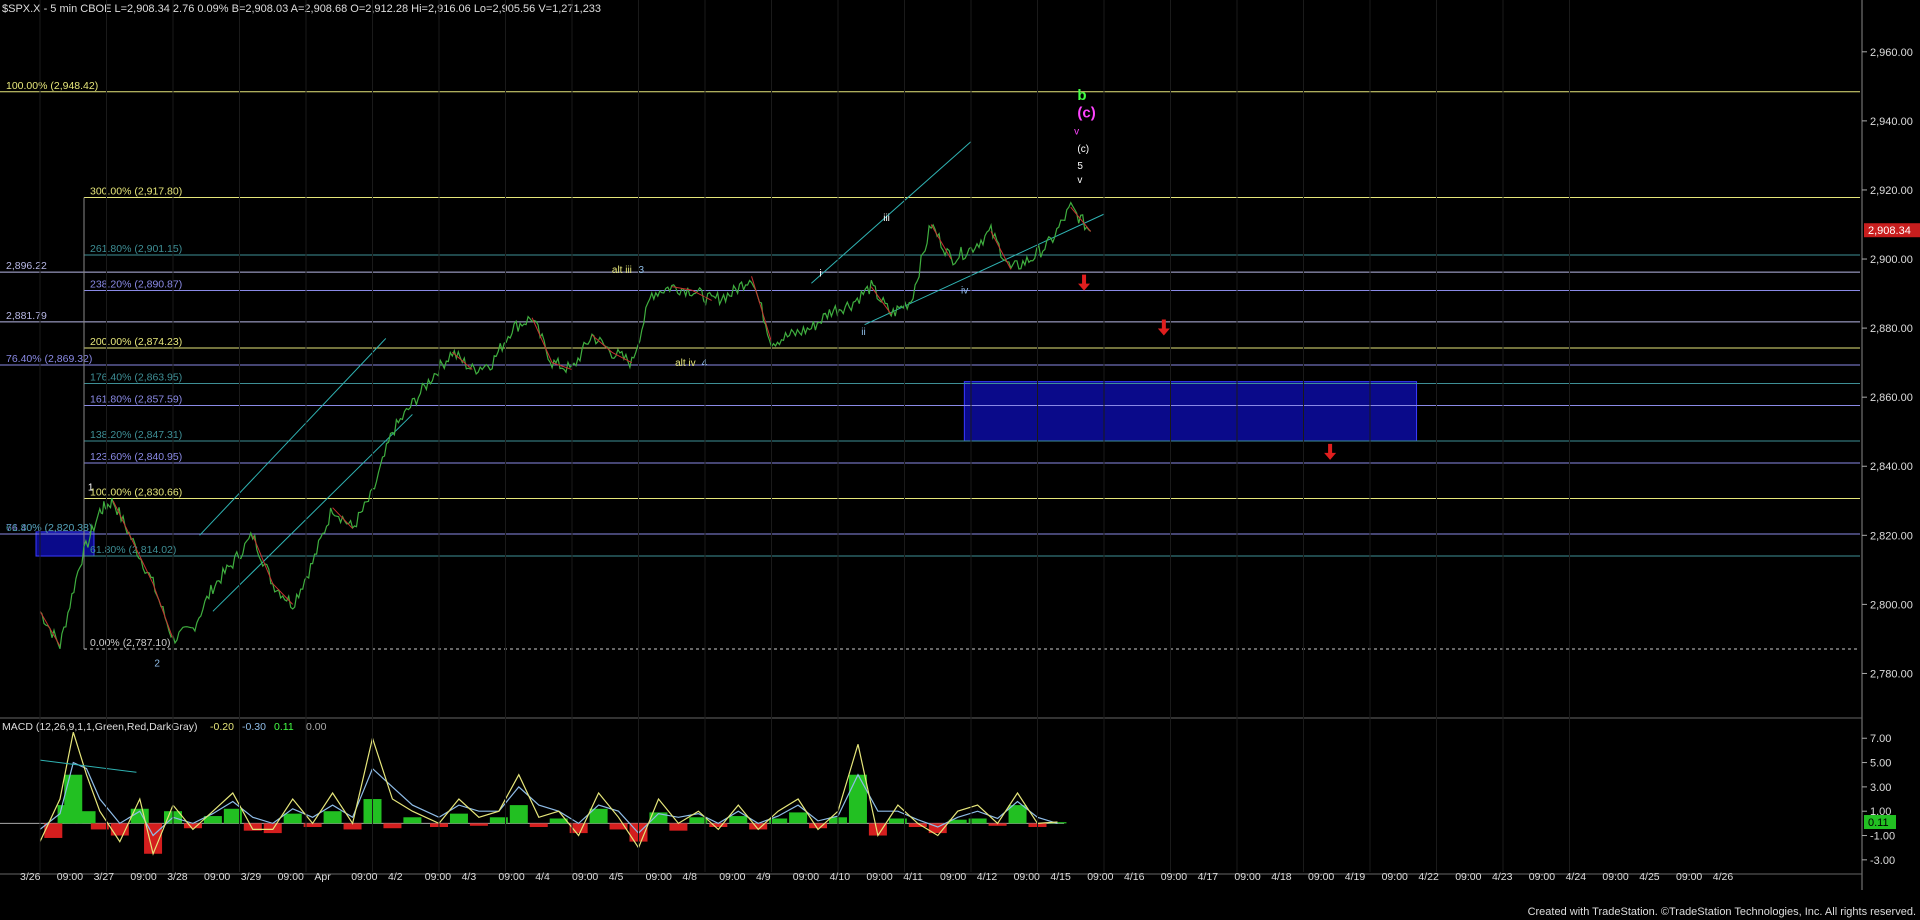 The image size is (1920, 920). I want to click on time-axis-label: 4/25, so click(1649, 877).